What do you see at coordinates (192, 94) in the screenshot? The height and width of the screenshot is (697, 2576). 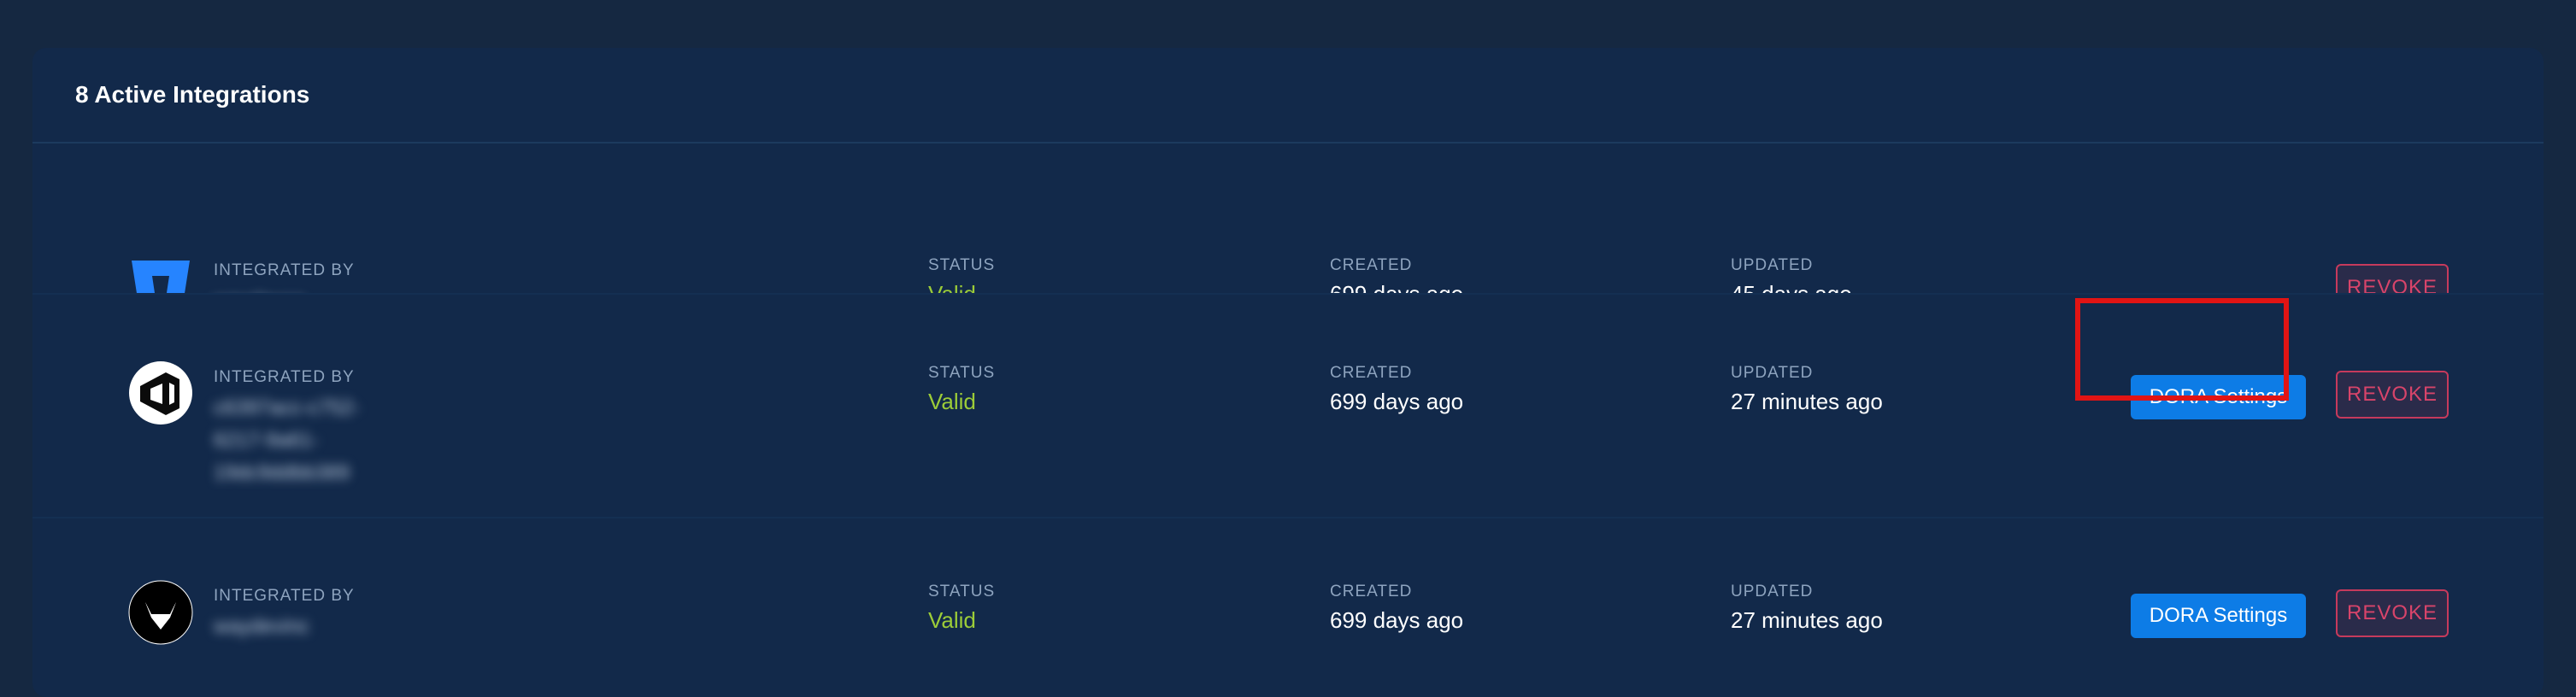 I see `panel-title: 8 Active Integrations` at bounding box center [192, 94].